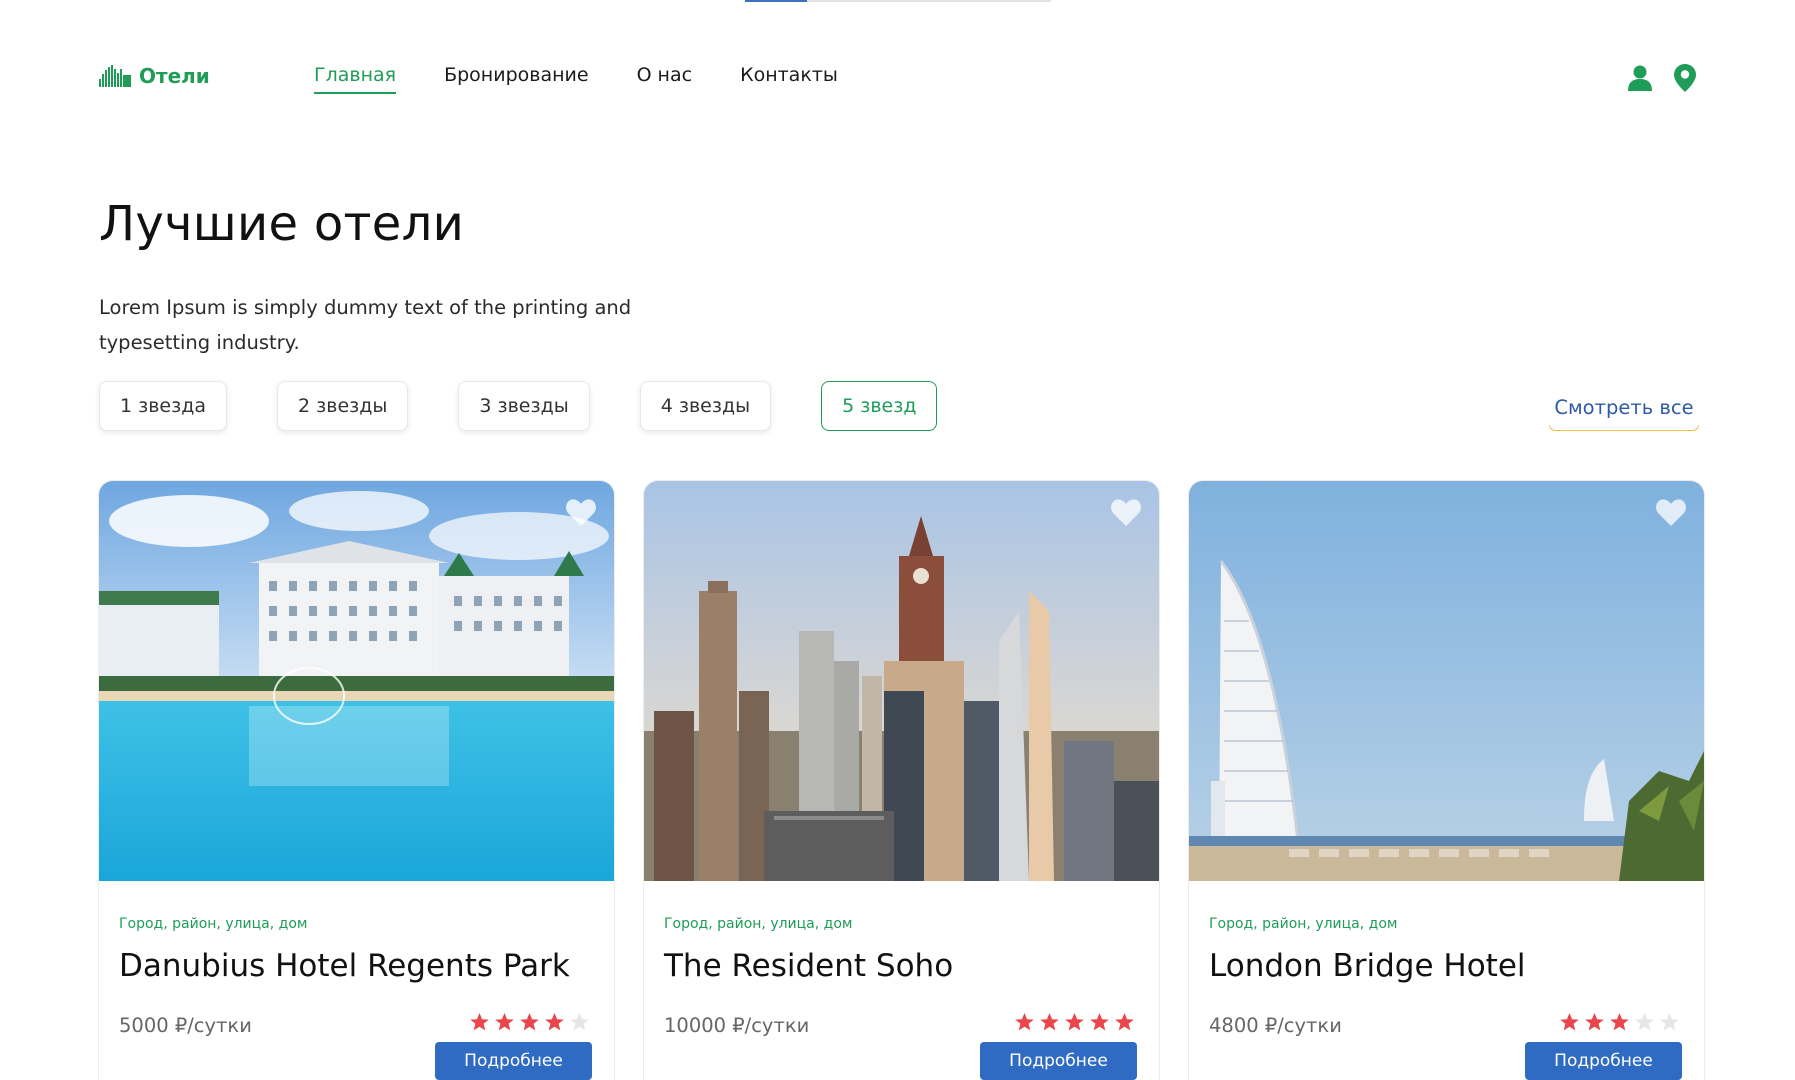  Describe the element at coordinates (356, 681) in the screenshot. I see `resort-pool-photo` at that location.